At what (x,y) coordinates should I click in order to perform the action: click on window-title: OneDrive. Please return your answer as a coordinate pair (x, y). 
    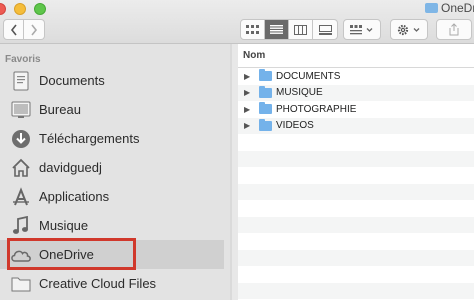
    Looking at the image, I should click on (449, 8).